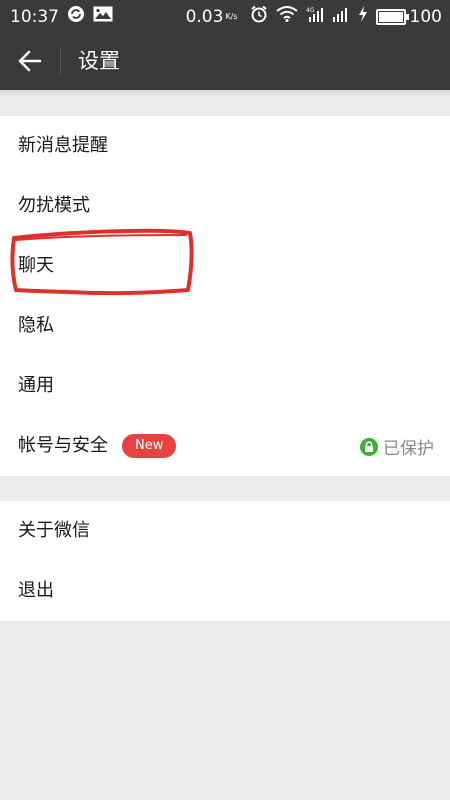 The height and width of the screenshot is (800, 450). What do you see at coordinates (363, 16) in the screenshot?
I see `charging-icon` at bounding box center [363, 16].